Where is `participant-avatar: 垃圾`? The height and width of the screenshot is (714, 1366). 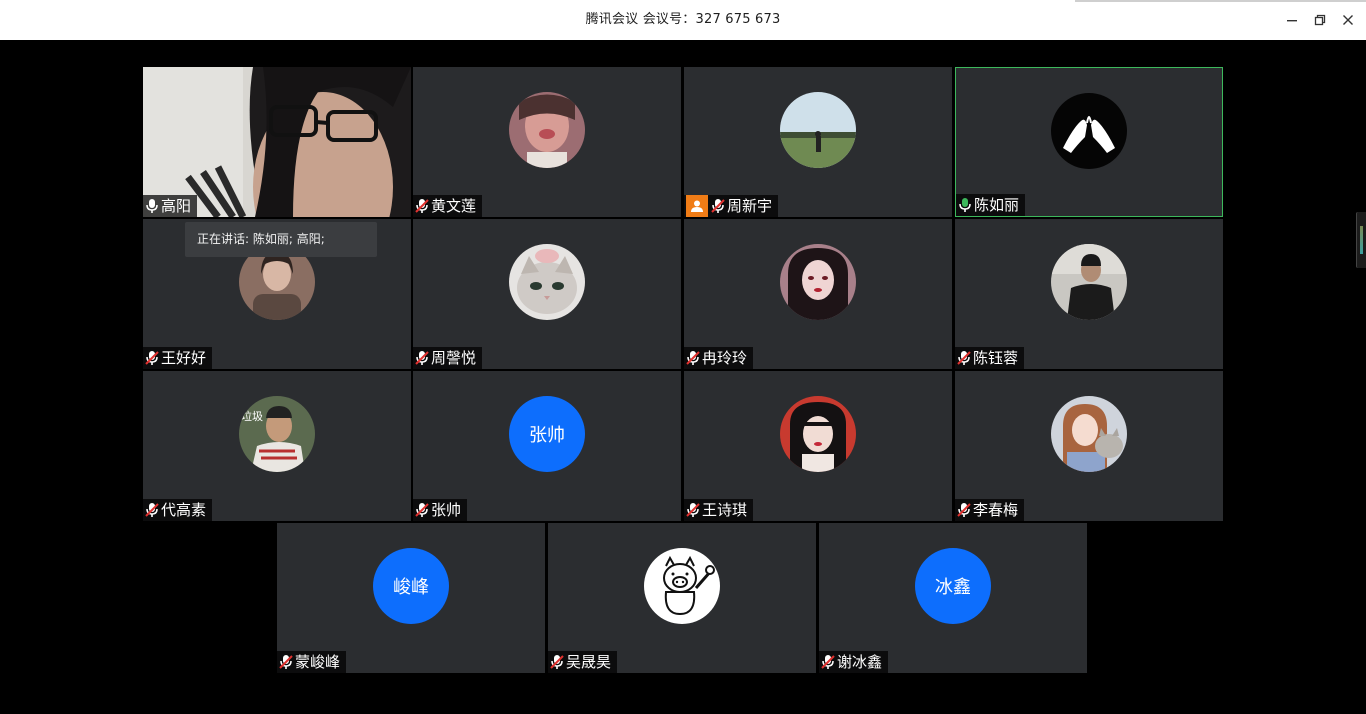 participant-avatar: 垃圾 is located at coordinates (277, 434).